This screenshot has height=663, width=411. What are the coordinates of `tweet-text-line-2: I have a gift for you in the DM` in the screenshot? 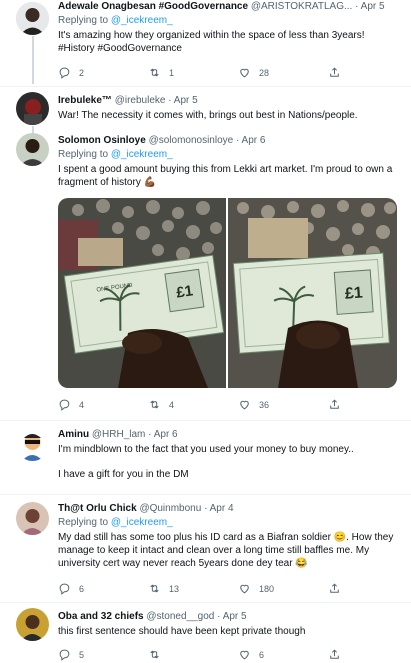 It's located at (123, 474).